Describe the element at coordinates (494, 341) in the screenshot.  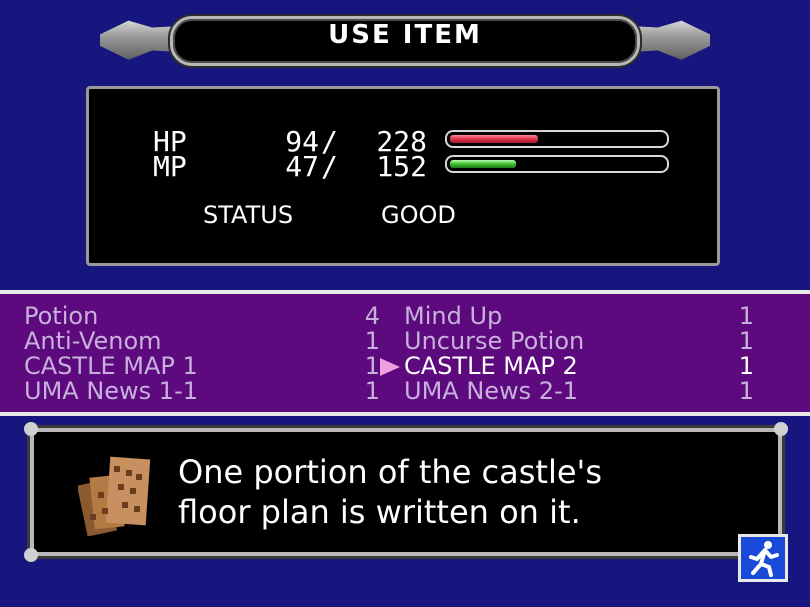
I see `item-name: Uncurse Potion` at that location.